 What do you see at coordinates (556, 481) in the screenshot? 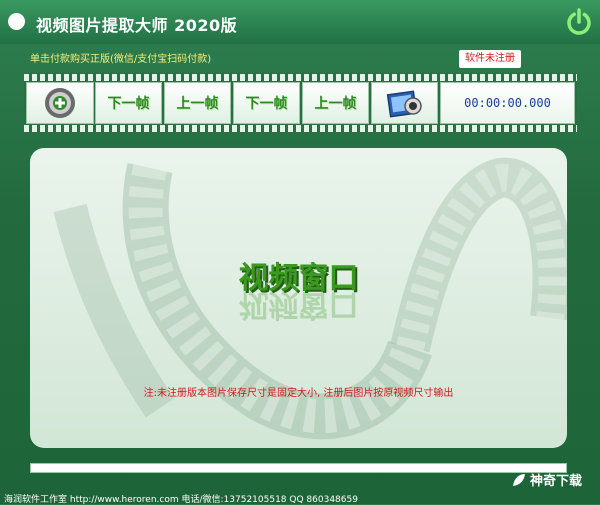
I see `logo-text: 神奇下载` at bounding box center [556, 481].